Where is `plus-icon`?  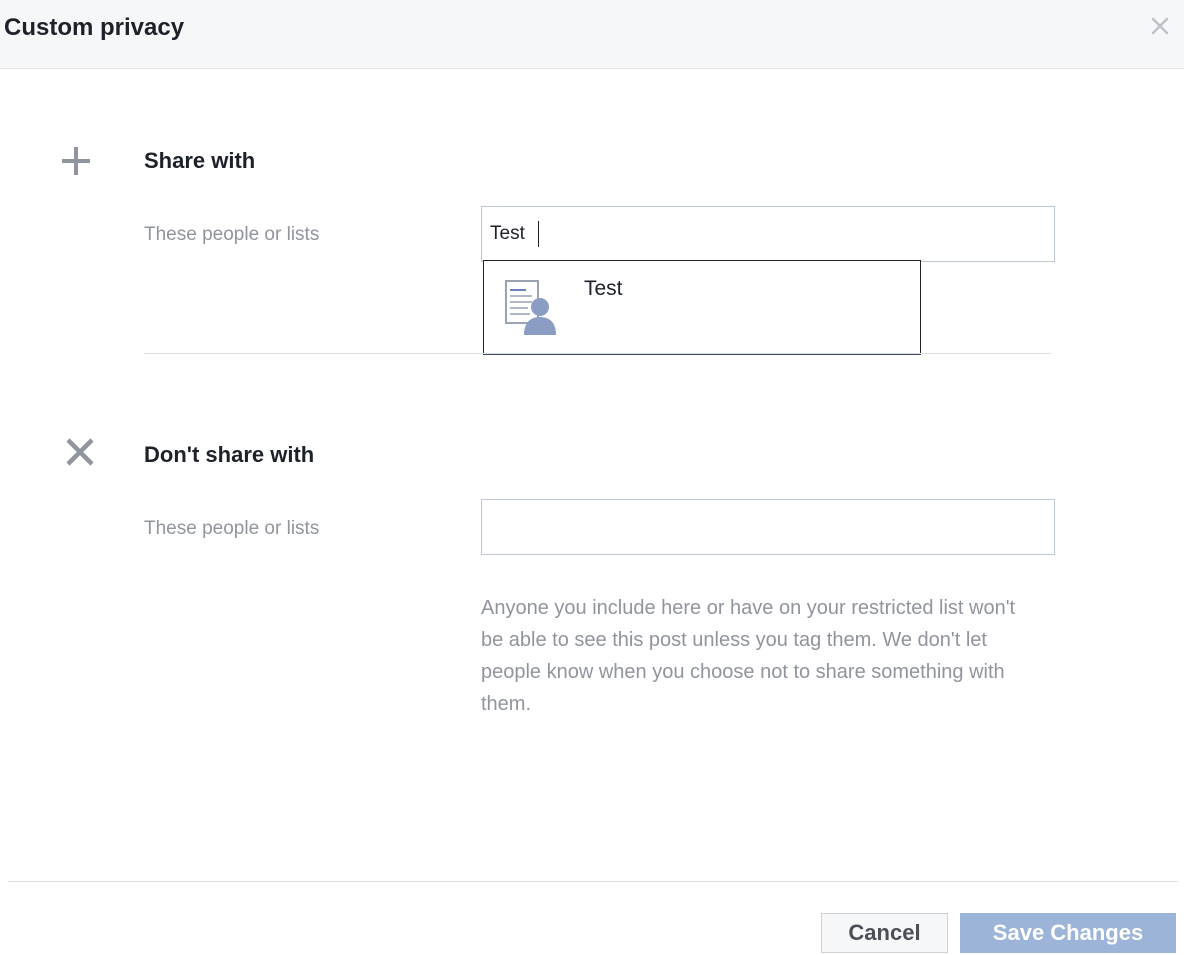 plus-icon is located at coordinates (76, 161).